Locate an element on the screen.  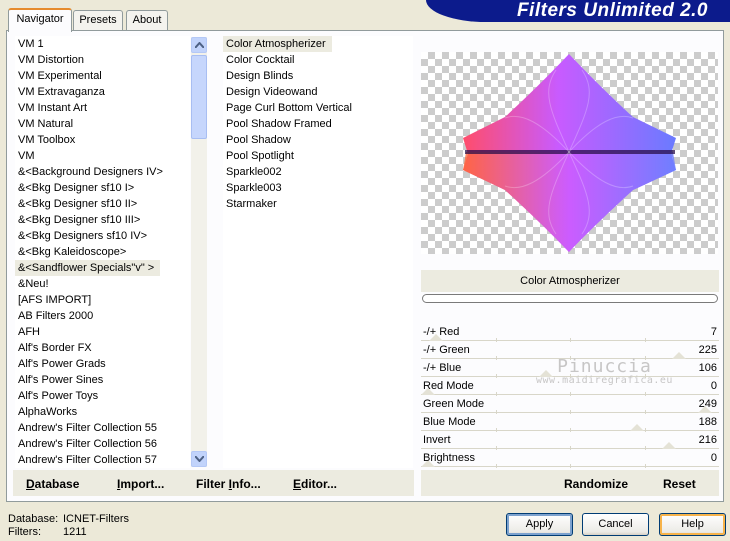
category-item: VM is located at coordinates (102, 156).